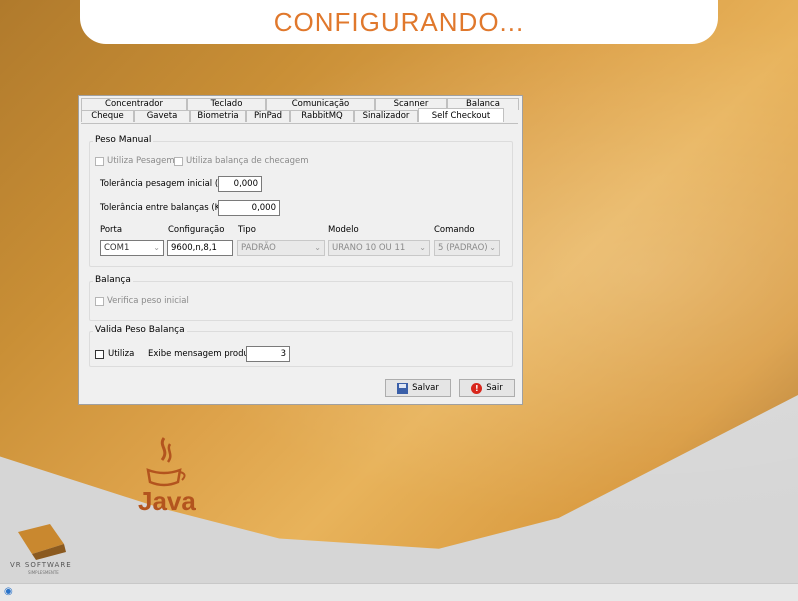 This screenshot has height=601, width=798. I want to click on porta-select: COM1 ⌄, so click(132, 248).